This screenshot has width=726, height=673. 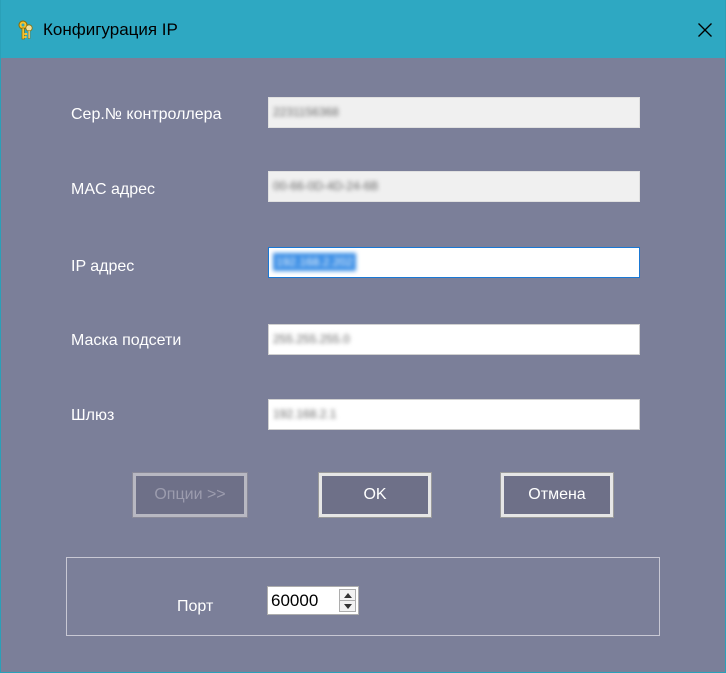 I want to click on subnet-mask-label: Маска подсети, so click(x=126, y=340).